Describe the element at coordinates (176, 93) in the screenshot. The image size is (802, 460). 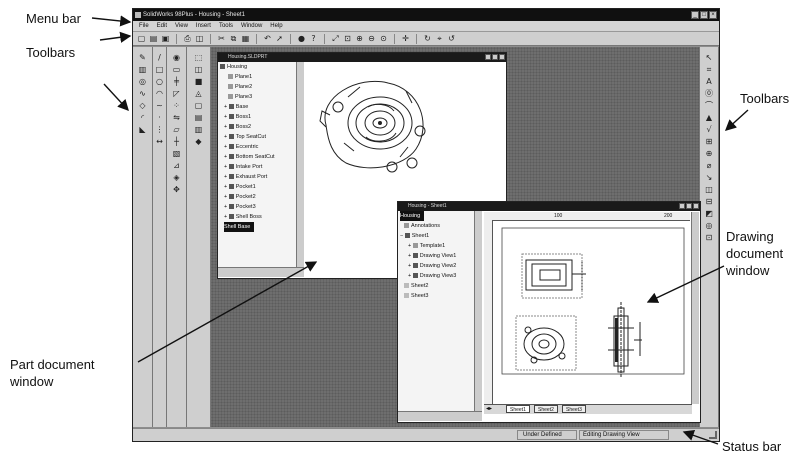
I see `draft-icon: ◸` at that location.